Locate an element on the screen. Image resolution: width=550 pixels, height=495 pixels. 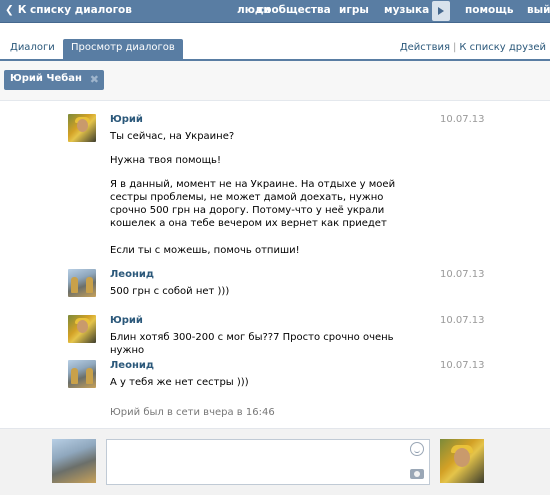
nav-music: музыка is located at coordinates (406, 11).